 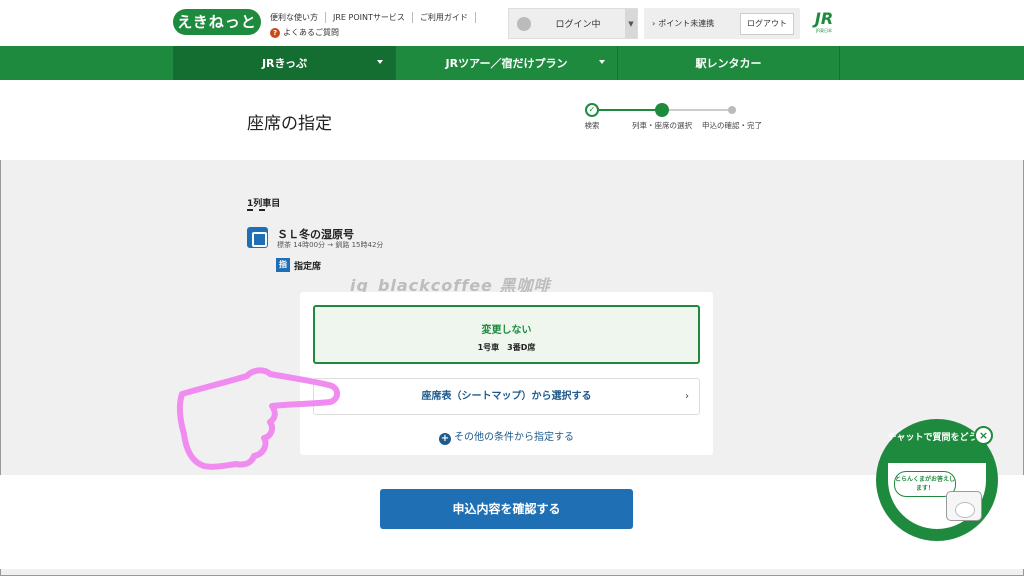 I want to click on step-label-select: 列車・座席の選択, so click(x=662, y=125).